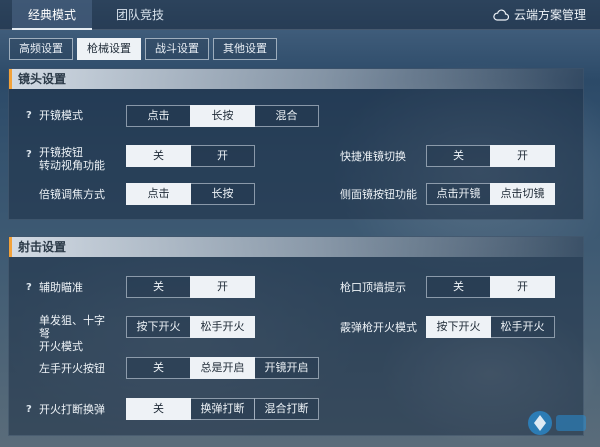 The width and height of the screenshot is (600, 447). I want to click on scope-button-view-label-2: 转动视角功能, so click(72, 165).